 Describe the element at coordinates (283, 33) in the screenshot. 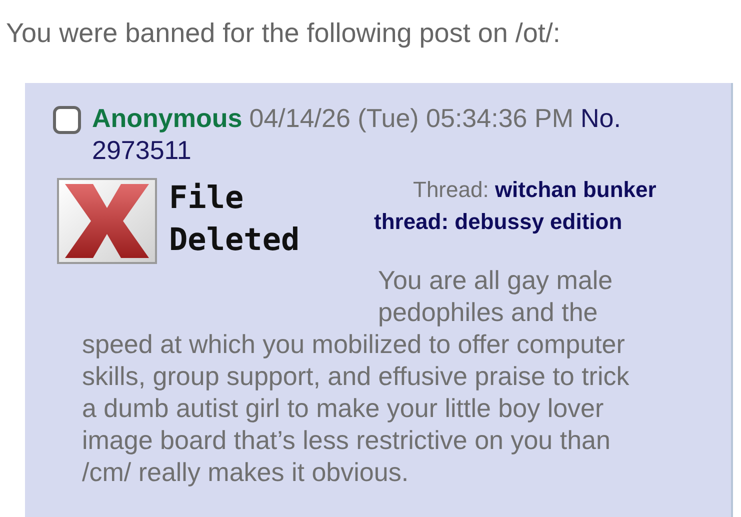

I see `ban-notice: You were banned for the following post on /ot/:` at that location.